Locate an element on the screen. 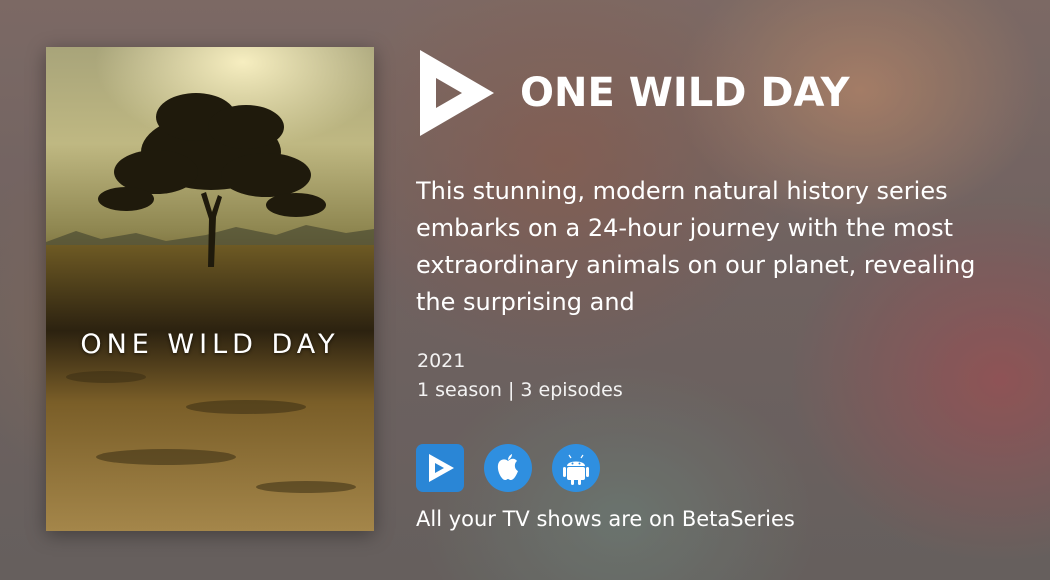  seasons-episodes-count: 1 season | 3 episodes is located at coordinates (520, 390).